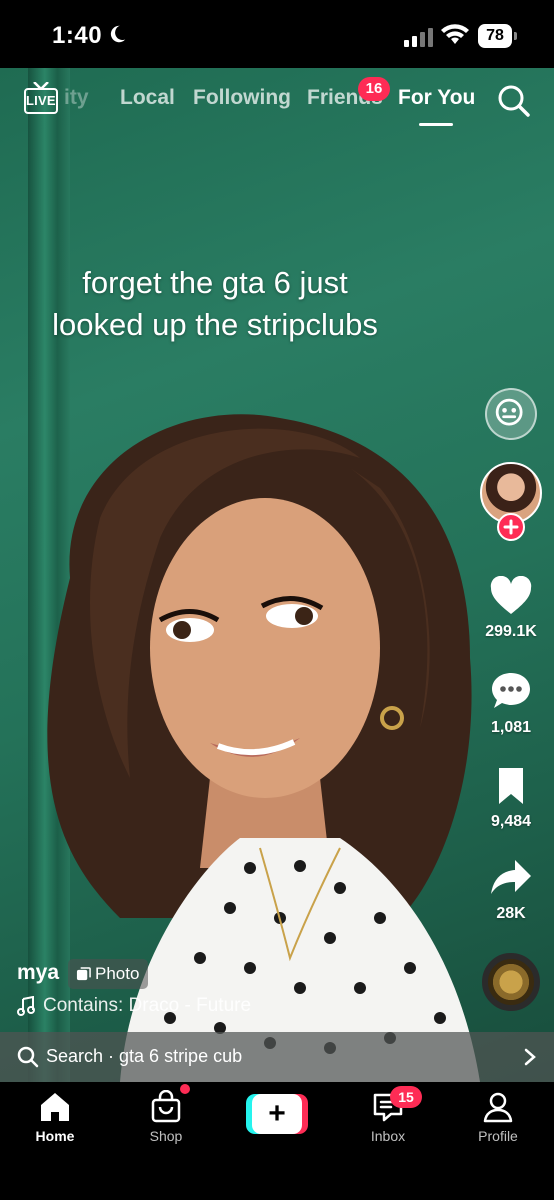 The width and height of the screenshot is (554, 1200). I want to click on related-search-bar: Search · gta 6 stripe cub, so click(277, 1057).